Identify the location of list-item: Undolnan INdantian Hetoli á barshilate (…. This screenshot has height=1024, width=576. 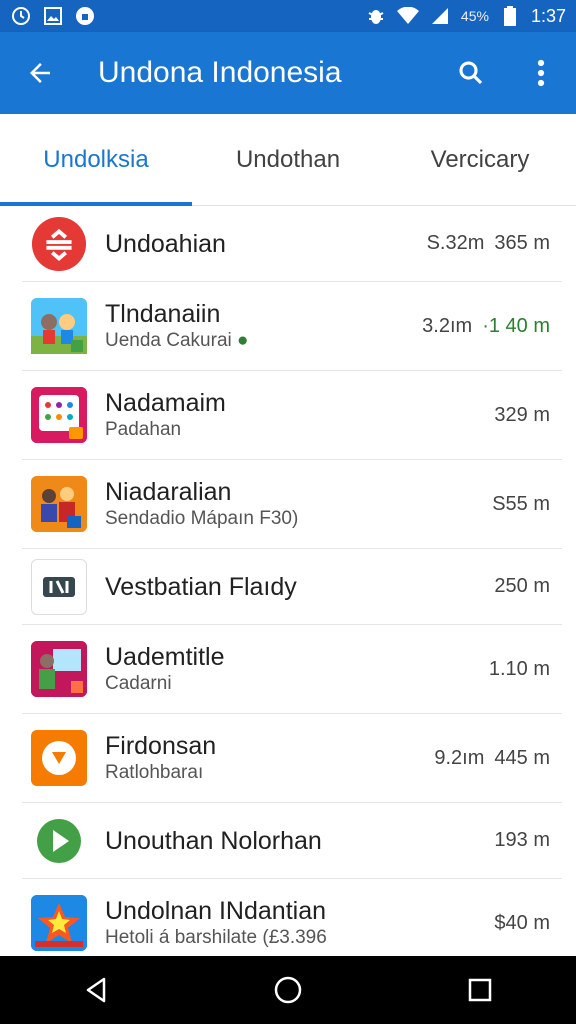
(292, 917).